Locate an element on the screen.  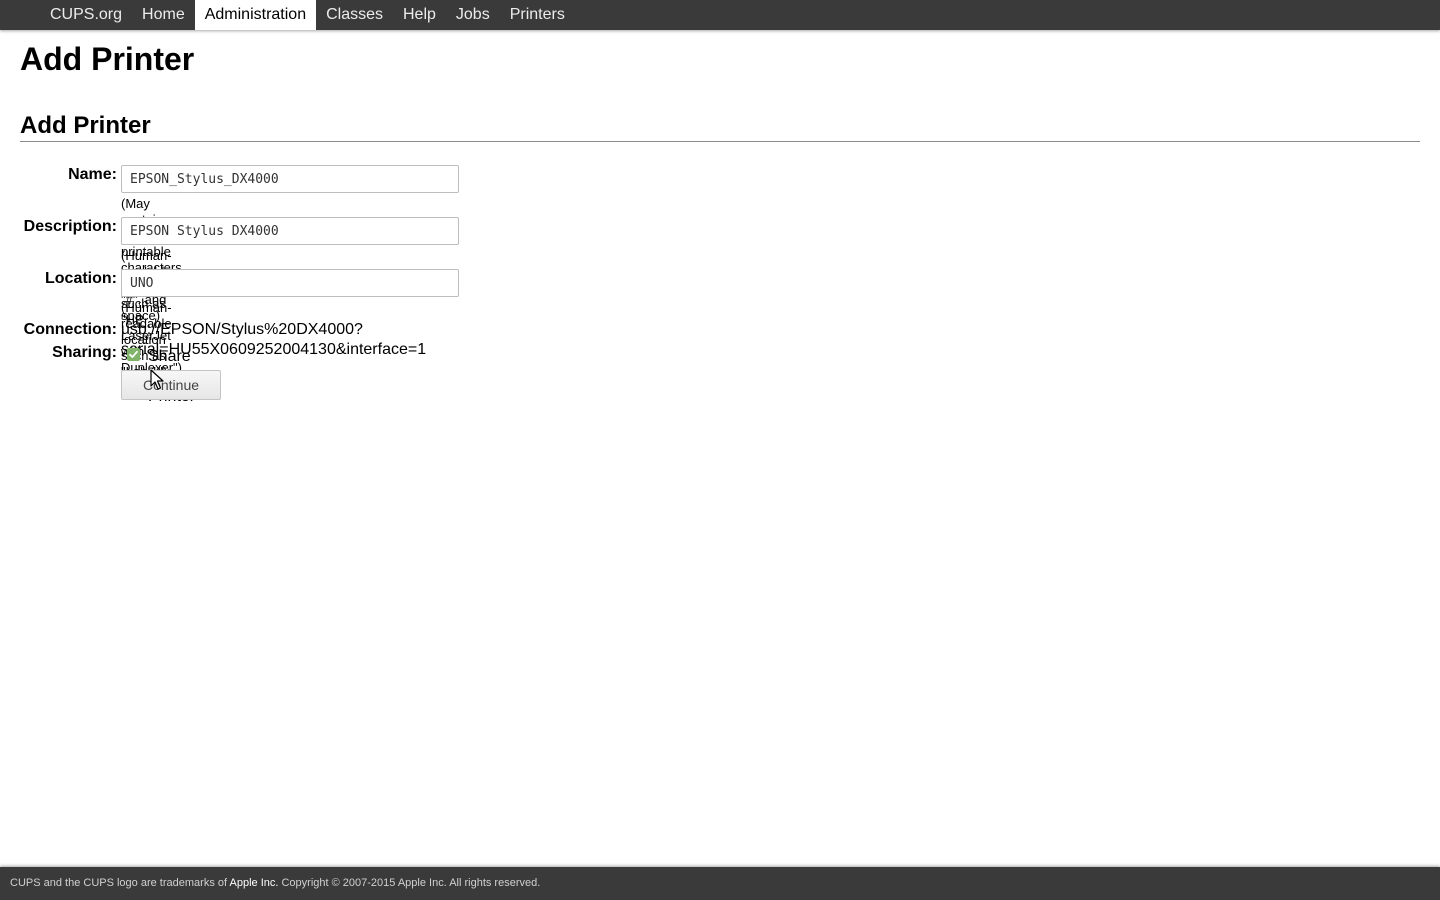
description-input is located at coordinates (290, 231).